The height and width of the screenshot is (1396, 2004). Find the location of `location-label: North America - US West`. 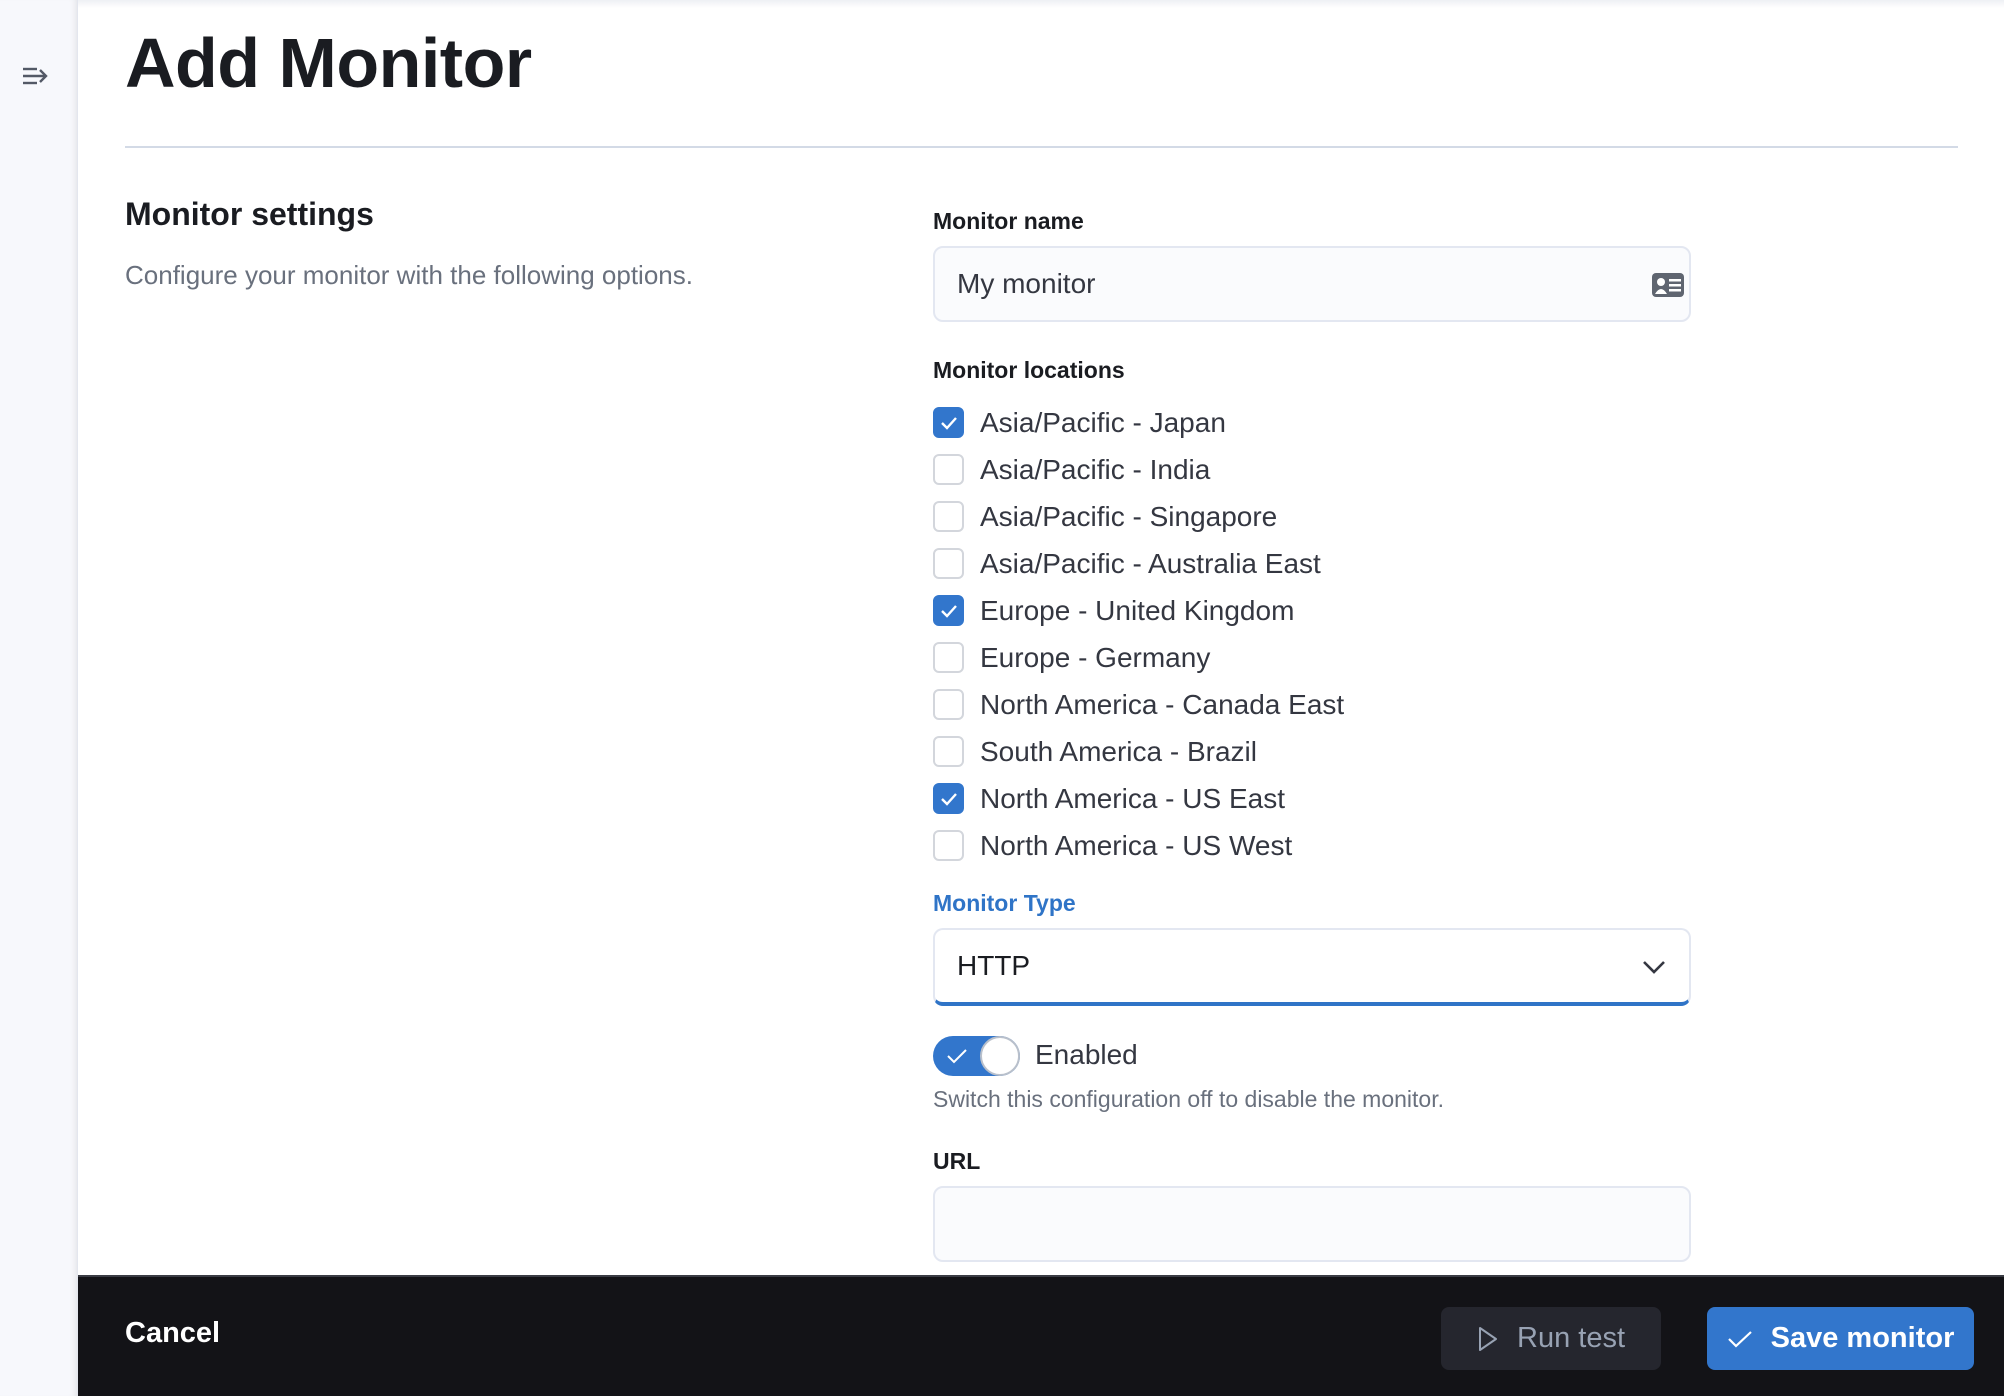

location-label: North America - US West is located at coordinates (1136, 845).